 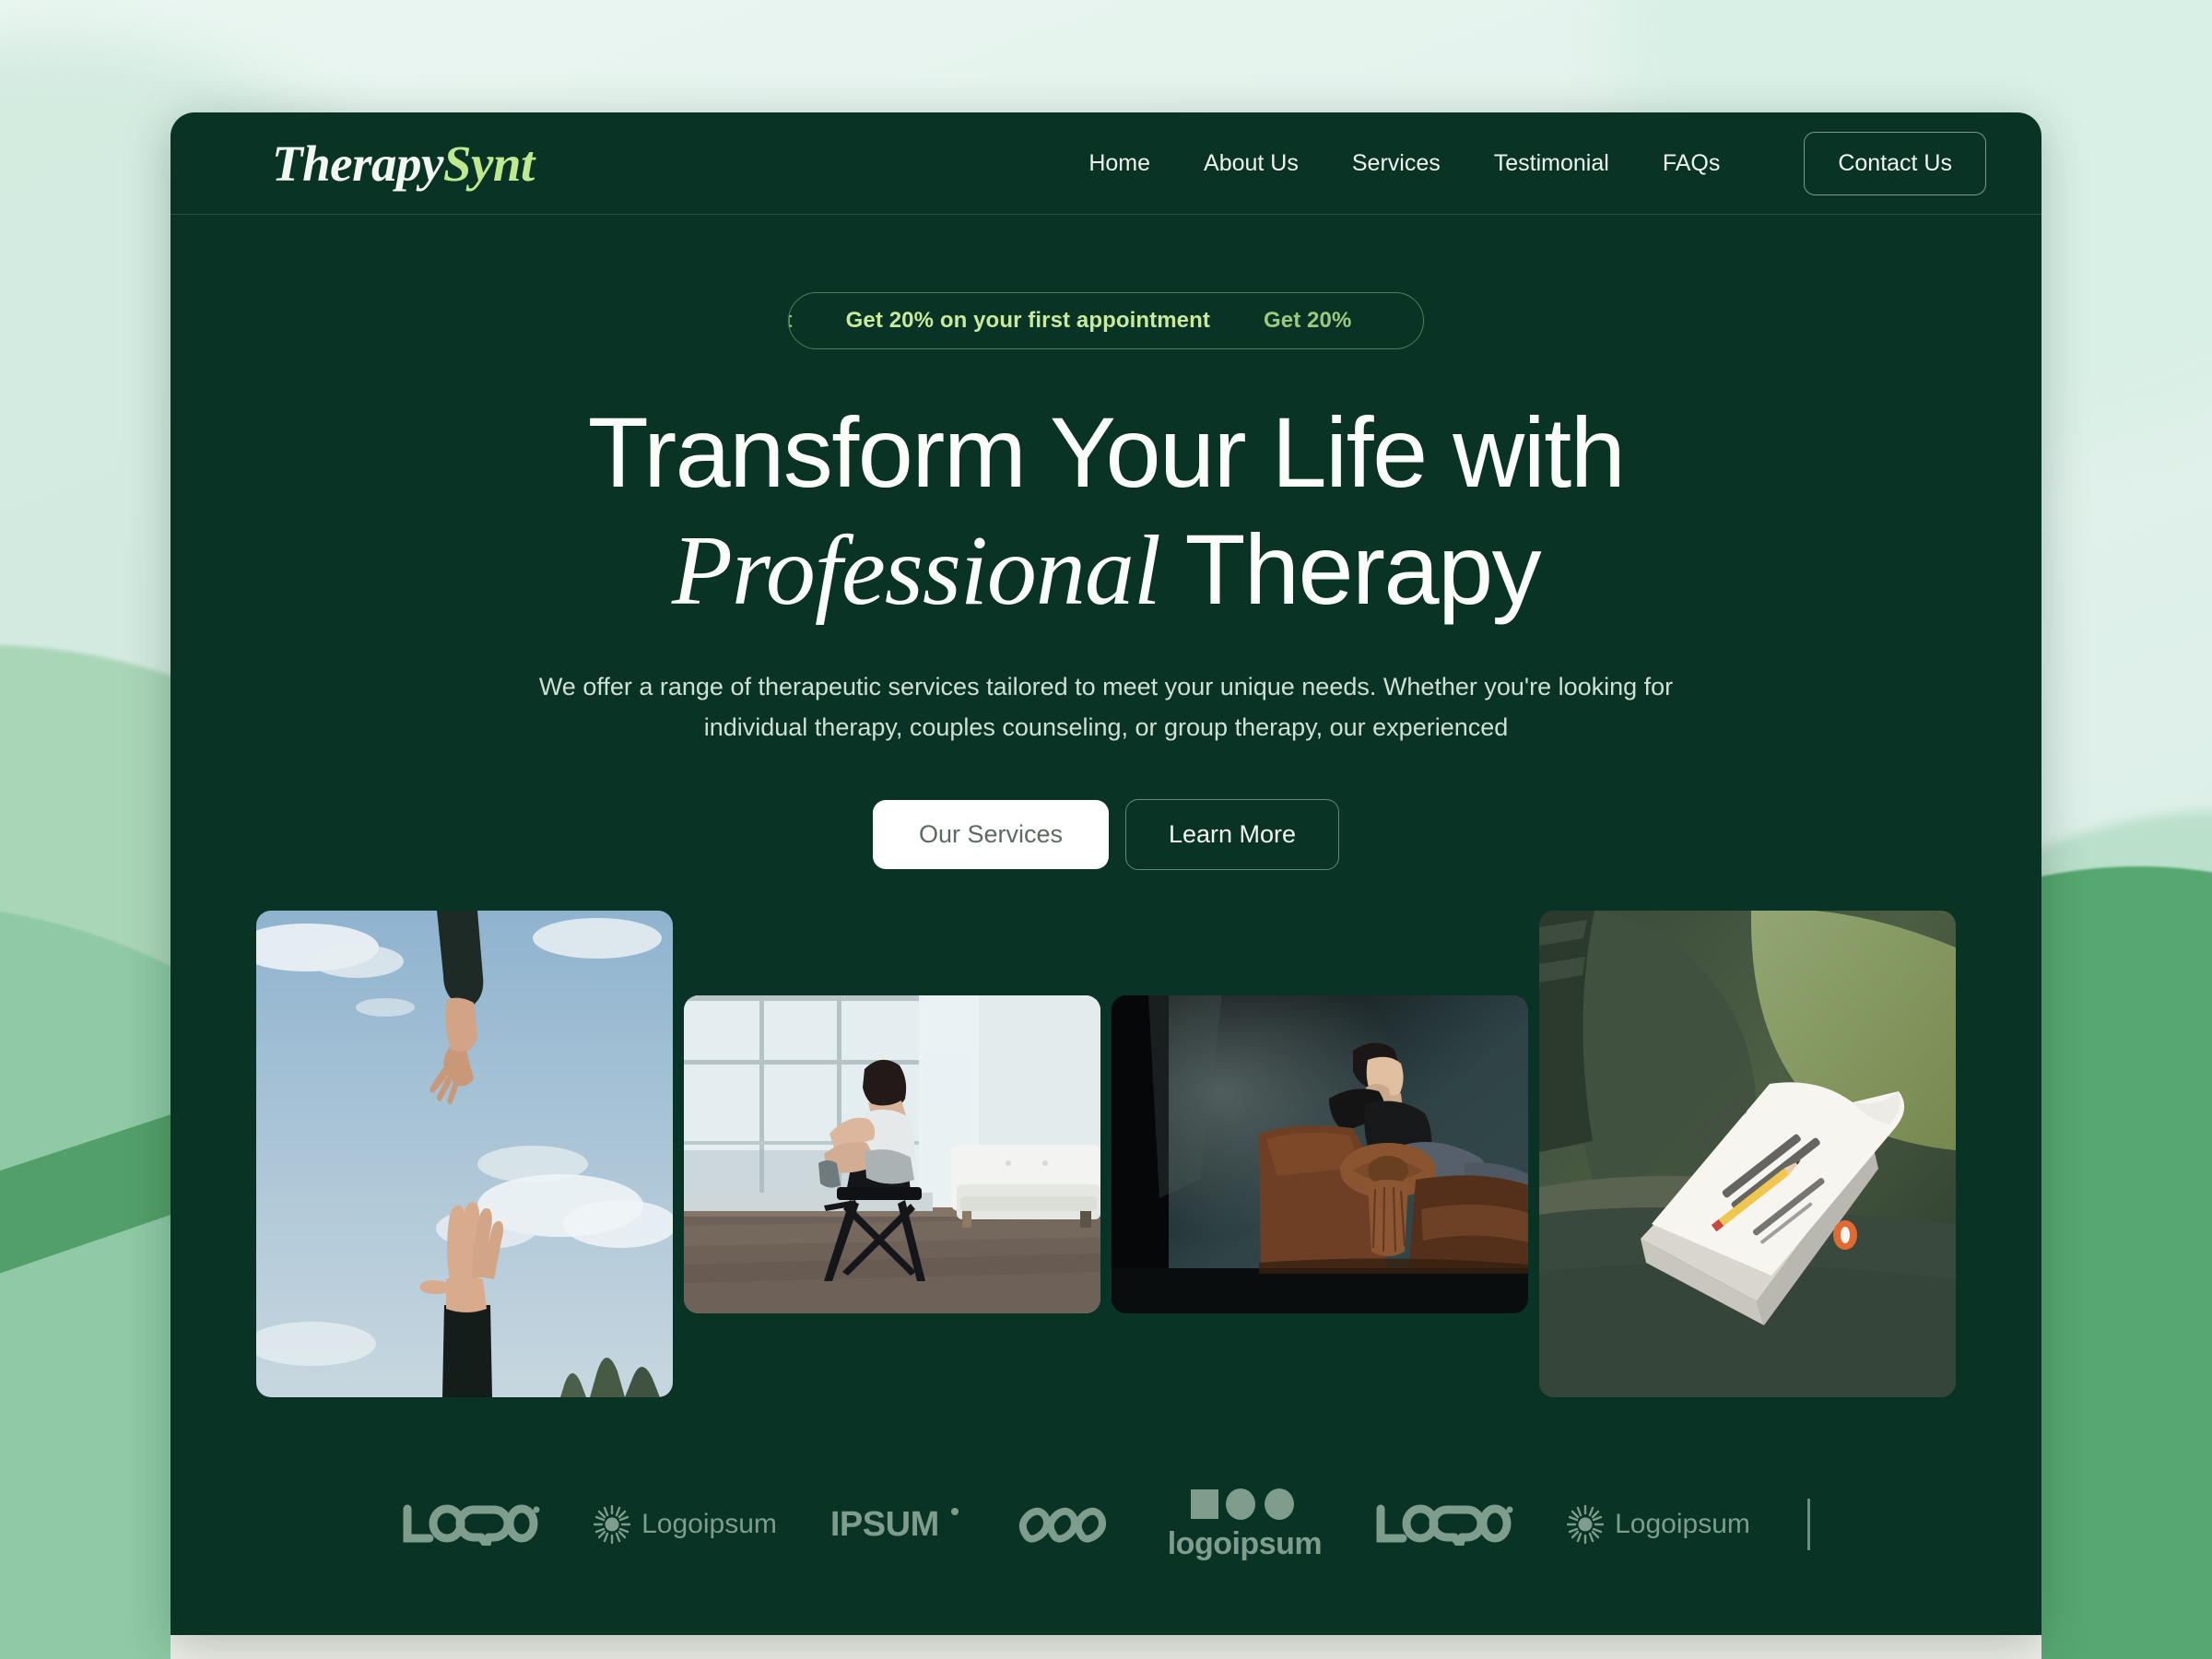 I want to click on hero-headline-rest: Therapy, so click(x=1362, y=569).